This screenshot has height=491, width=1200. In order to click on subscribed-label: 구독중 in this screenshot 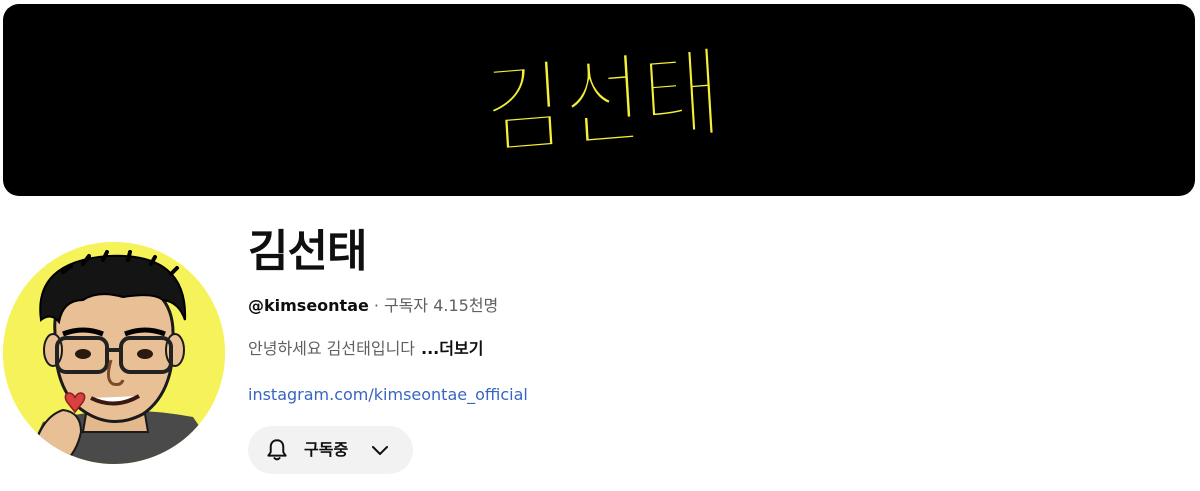, I will do `click(326, 449)`.